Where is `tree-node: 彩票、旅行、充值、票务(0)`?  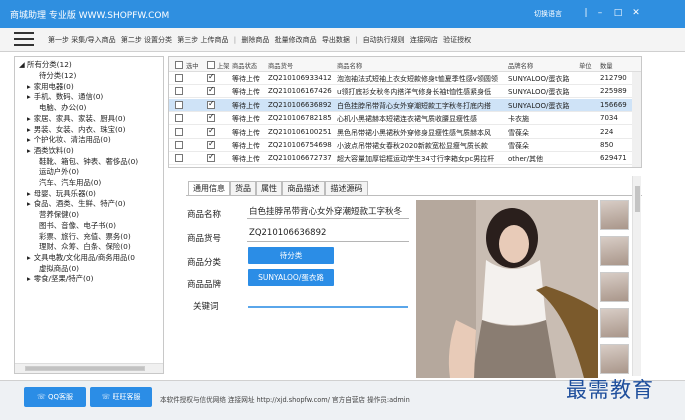
tree-node: 彩票、旅行、充值、票务(0) is located at coordinates (85, 236).